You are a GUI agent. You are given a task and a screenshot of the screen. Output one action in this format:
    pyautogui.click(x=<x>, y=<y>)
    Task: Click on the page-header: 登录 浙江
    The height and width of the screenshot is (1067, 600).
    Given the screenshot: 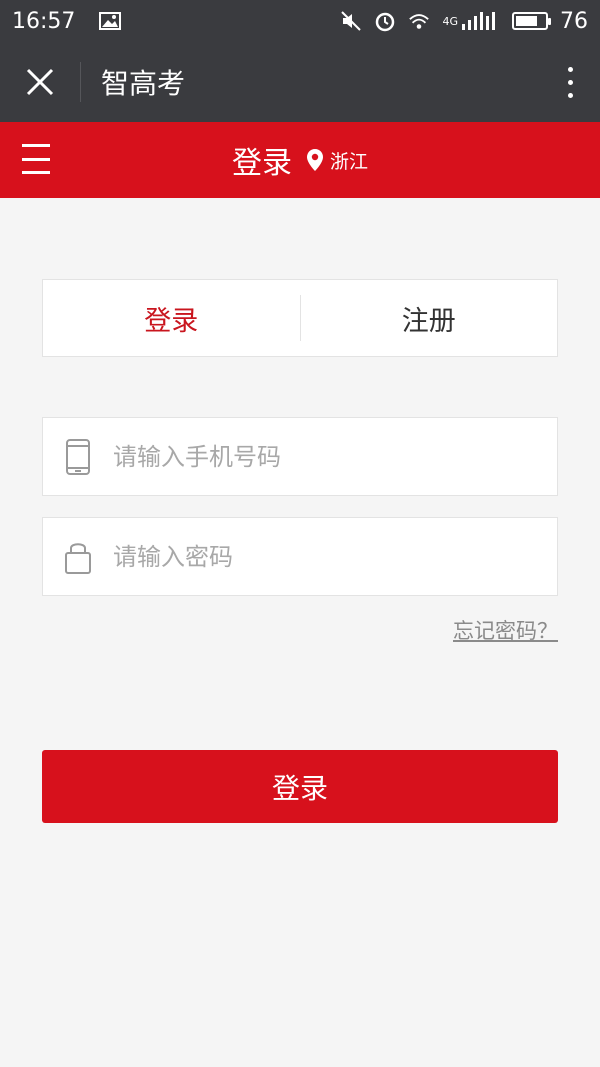 What is the action you would take?
    pyautogui.click(x=300, y=160)
    